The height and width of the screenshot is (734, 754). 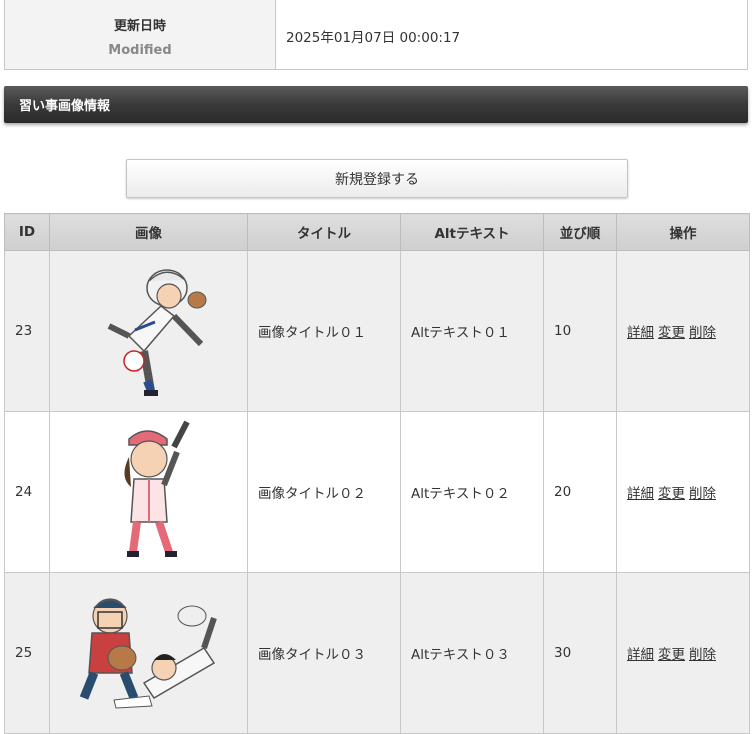 What do you see at coordinates (27, 331) in the screenshot?
I see `cell-id: 23` at bounding box center [27, 331].